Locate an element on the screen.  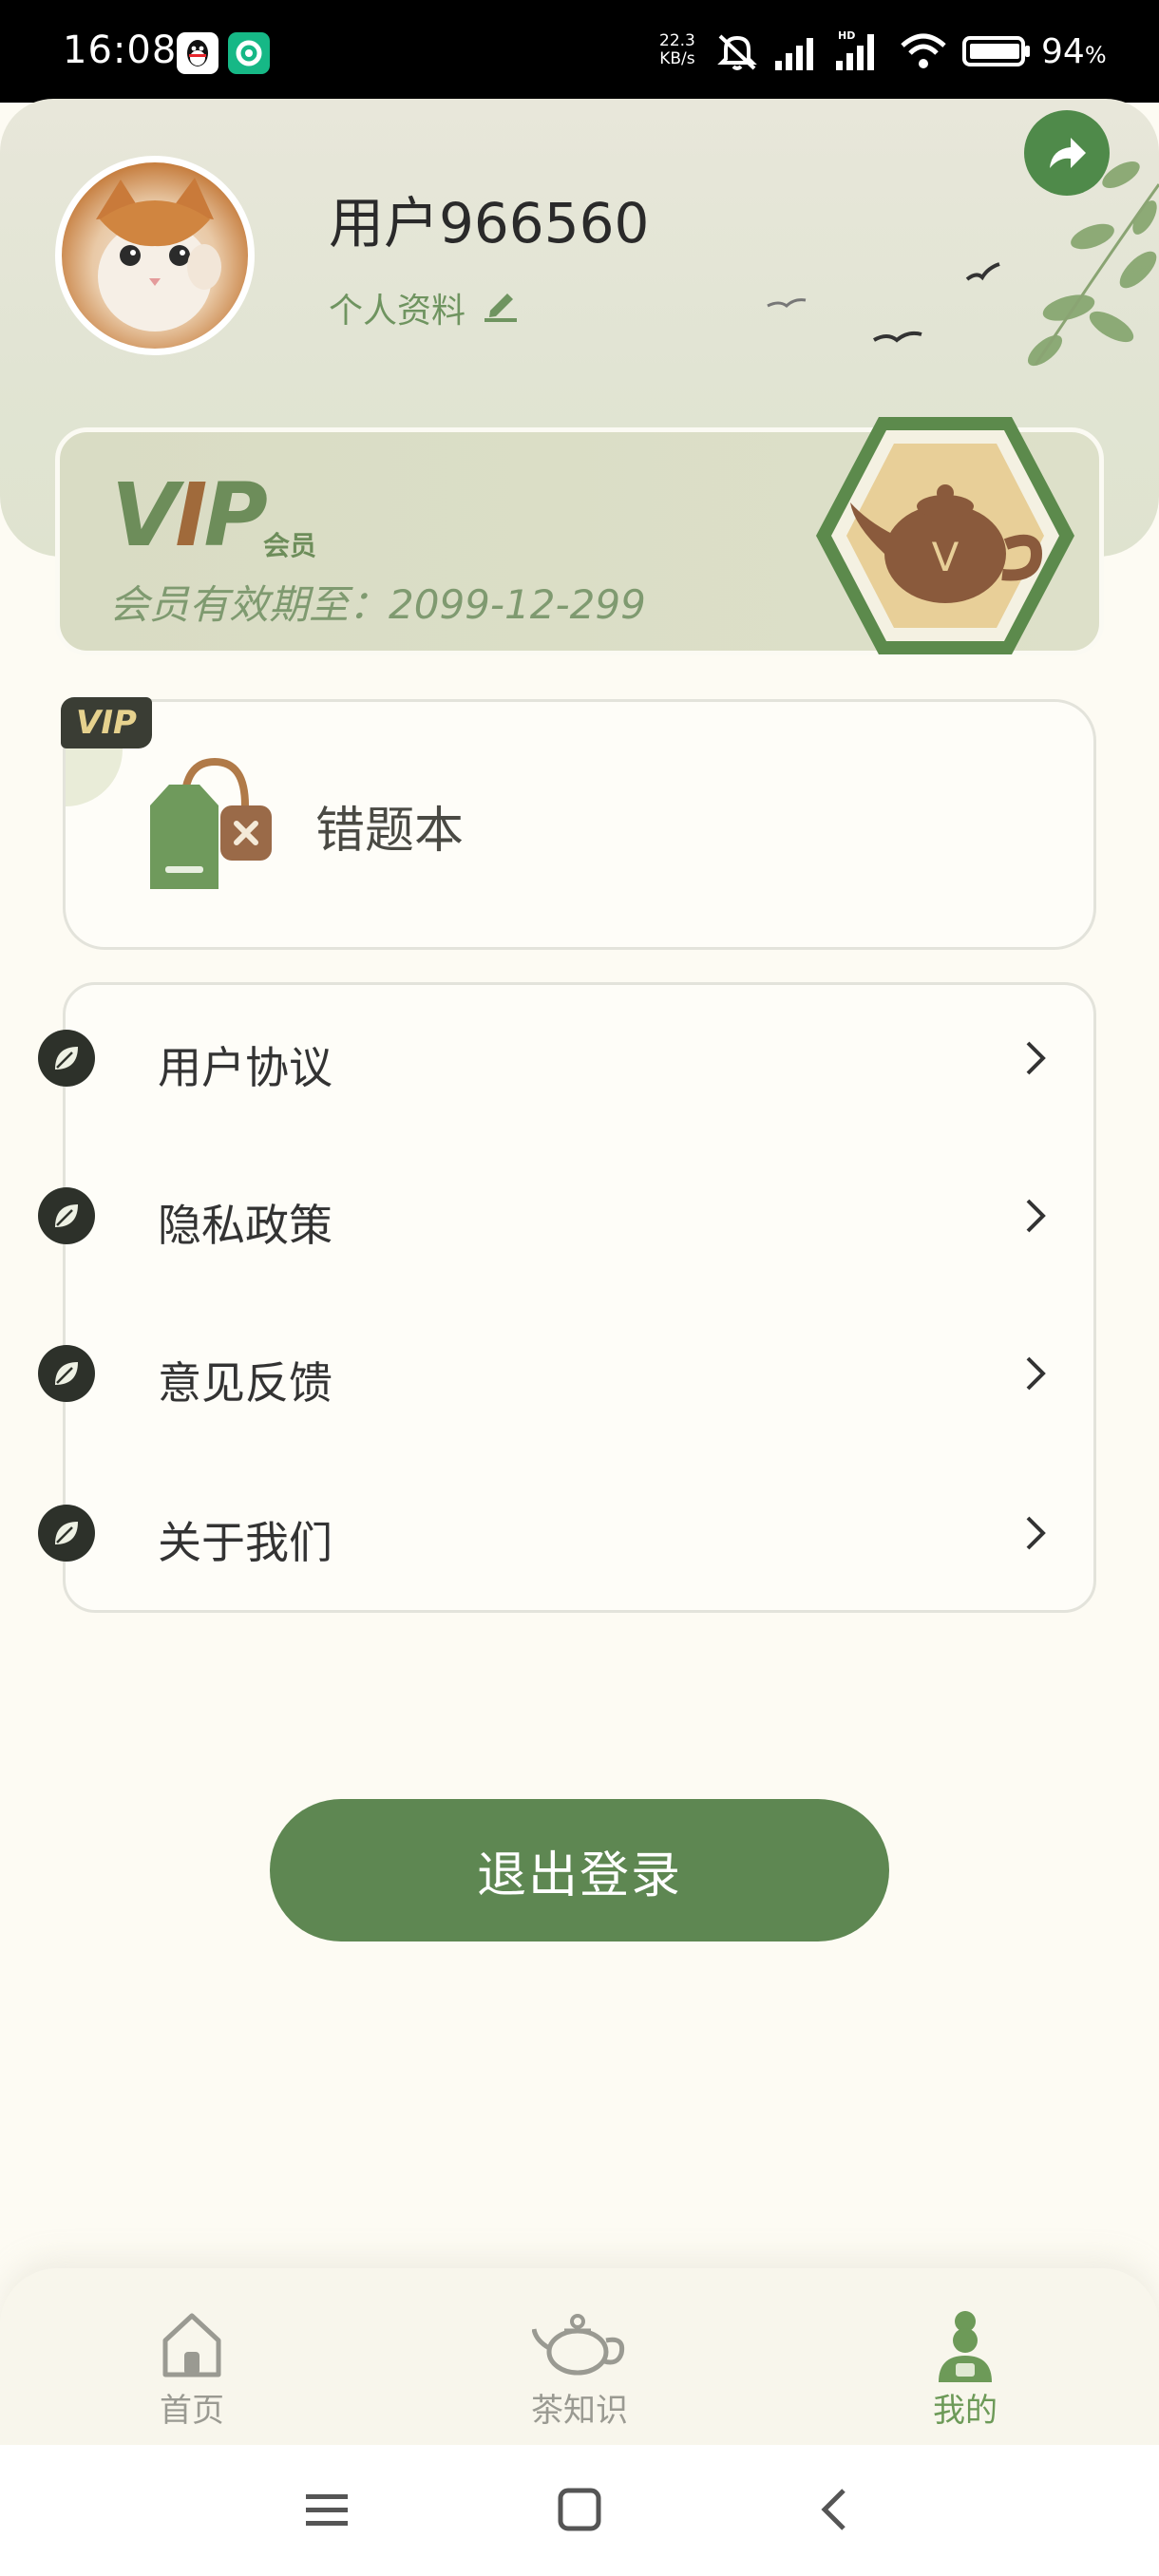
vip-card: VIP 会员 会员有效期至：2099-12-299 V is located at coordinates (579, 536).